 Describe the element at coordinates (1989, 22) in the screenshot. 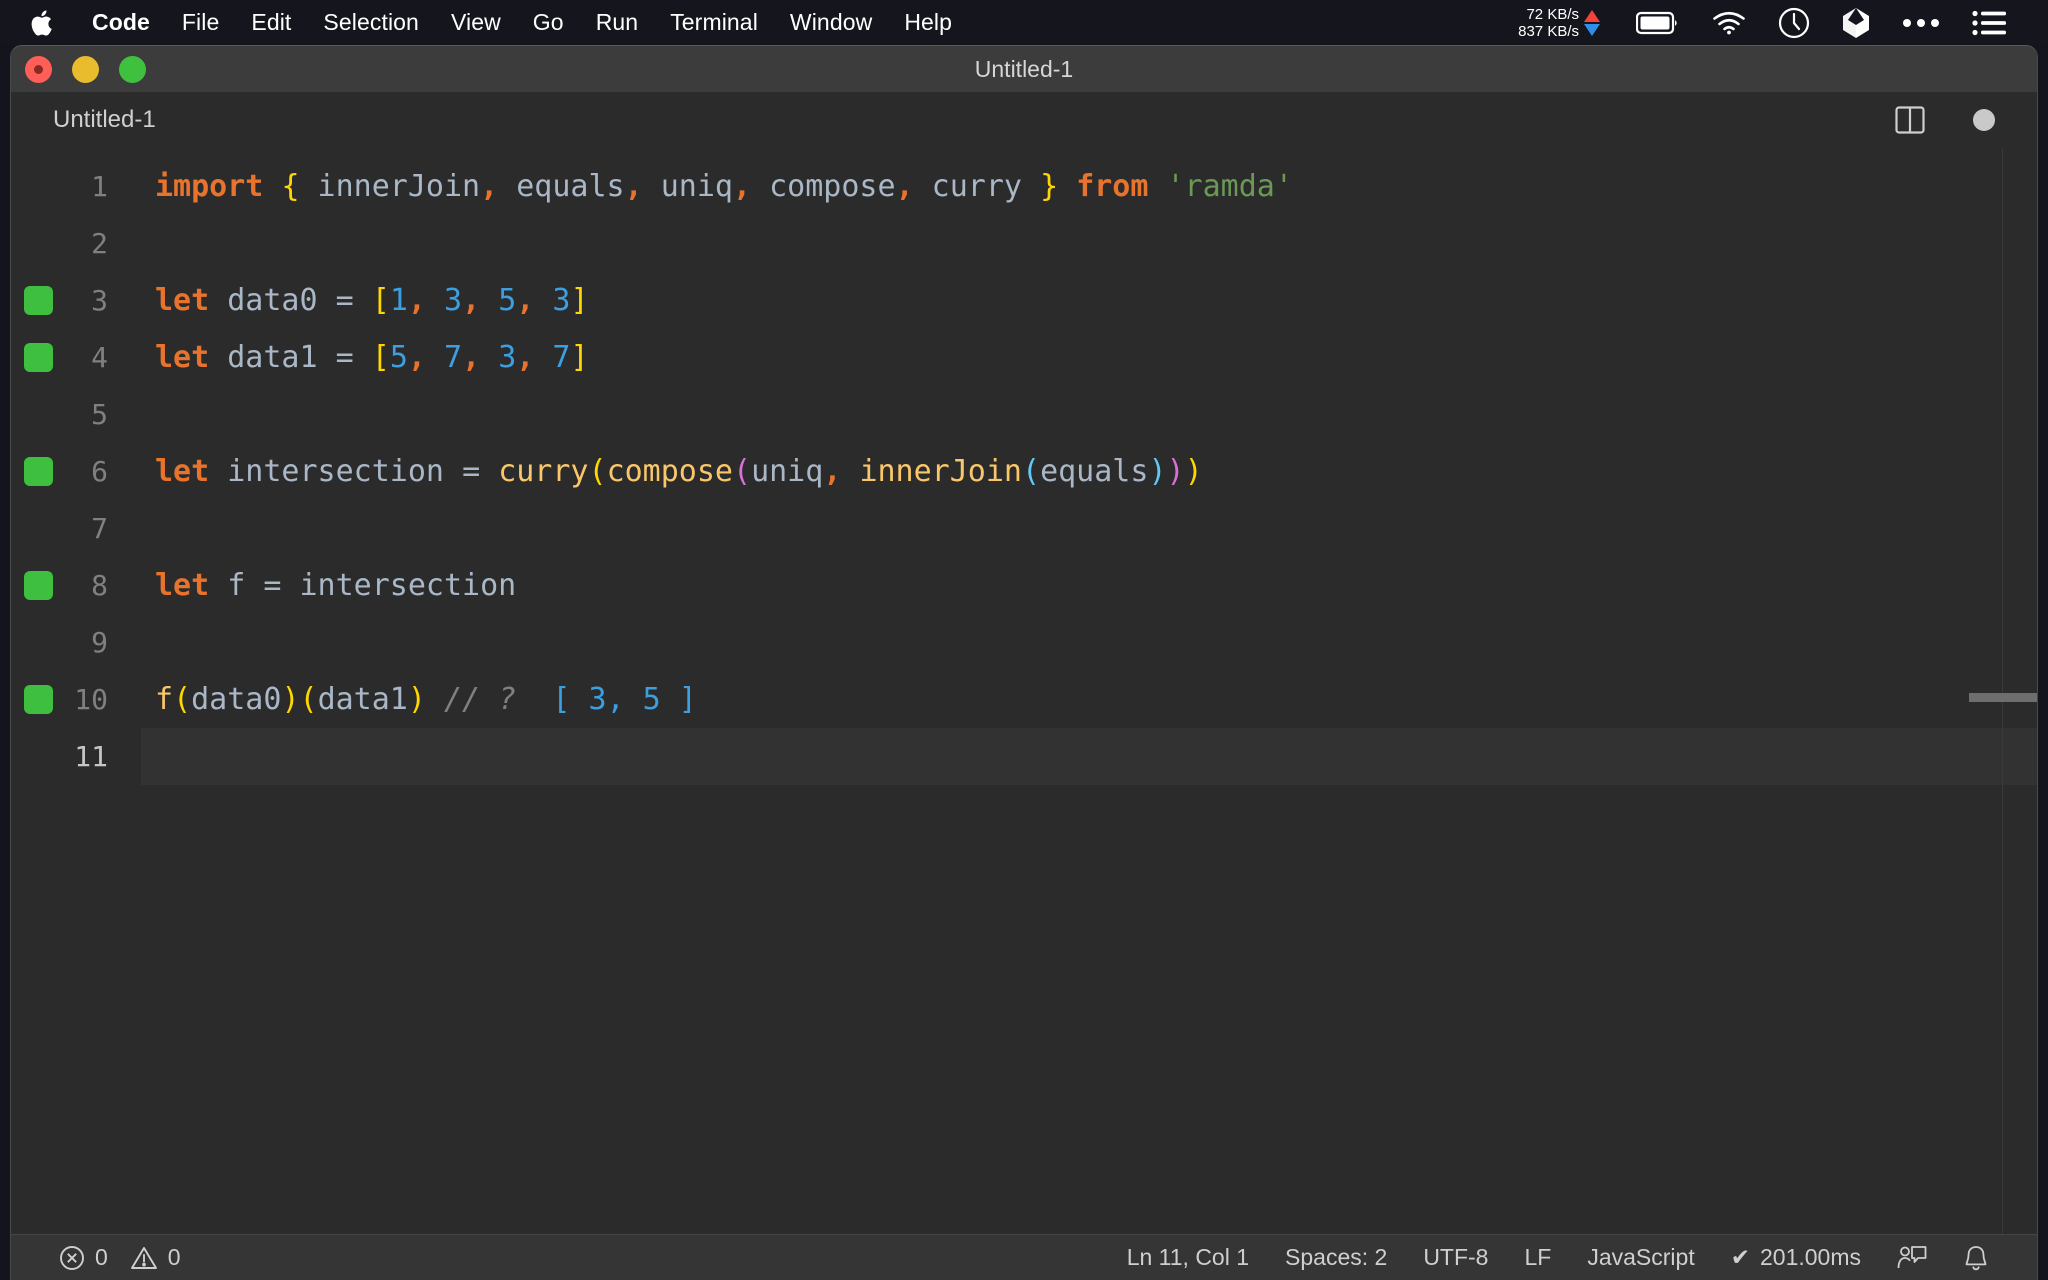

I see `control-center-list-icon` at that location.